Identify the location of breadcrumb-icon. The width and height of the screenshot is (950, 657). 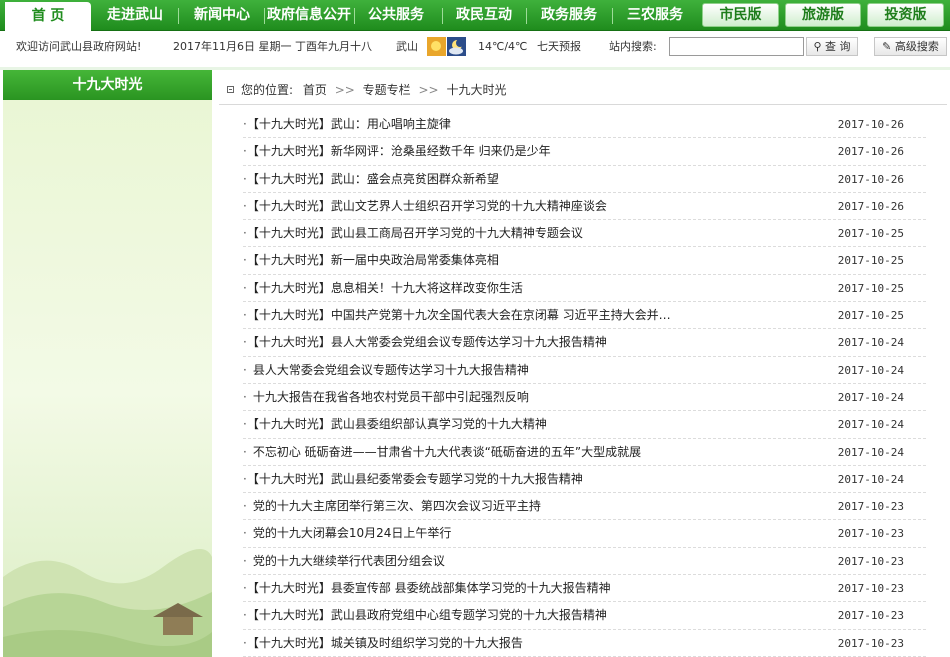
(230, 89).